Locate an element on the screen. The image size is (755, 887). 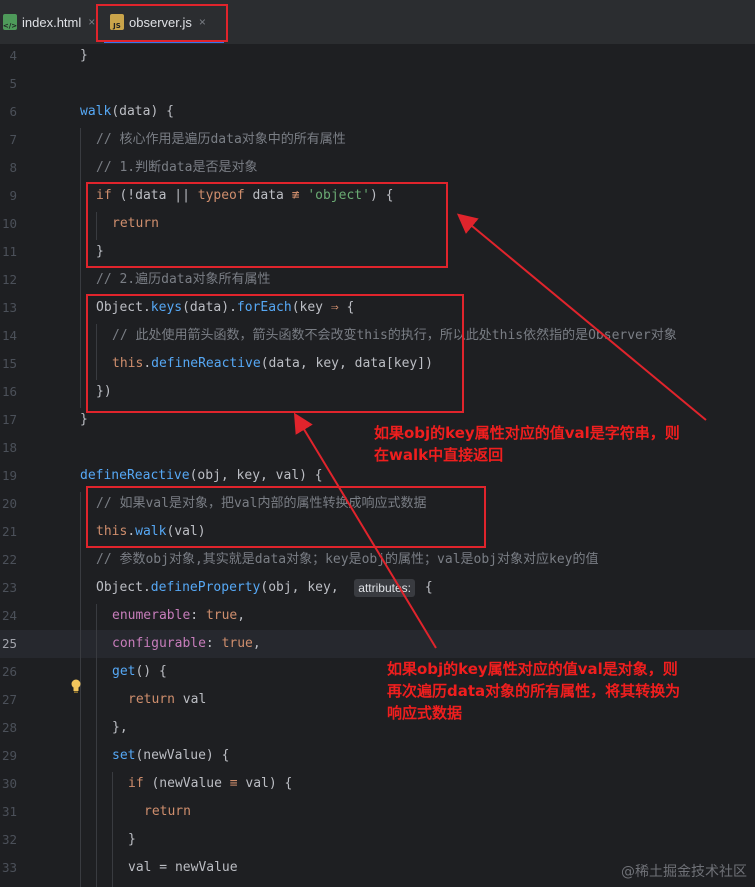
highlight-box-tab is located at coordinates (162, 23).